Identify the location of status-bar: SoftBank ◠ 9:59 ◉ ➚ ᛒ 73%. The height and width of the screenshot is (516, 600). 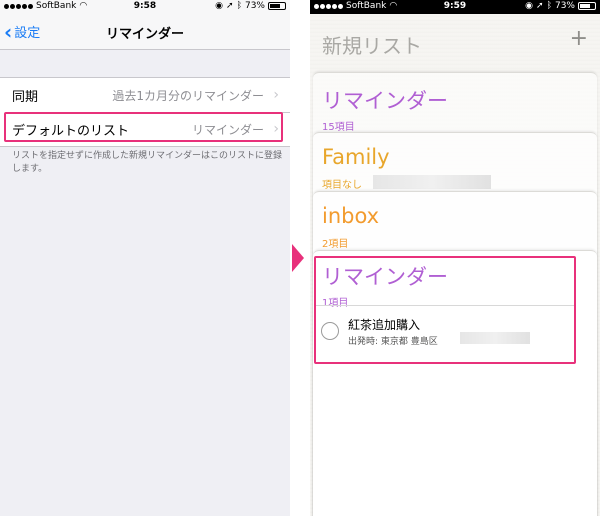
(455, 7).